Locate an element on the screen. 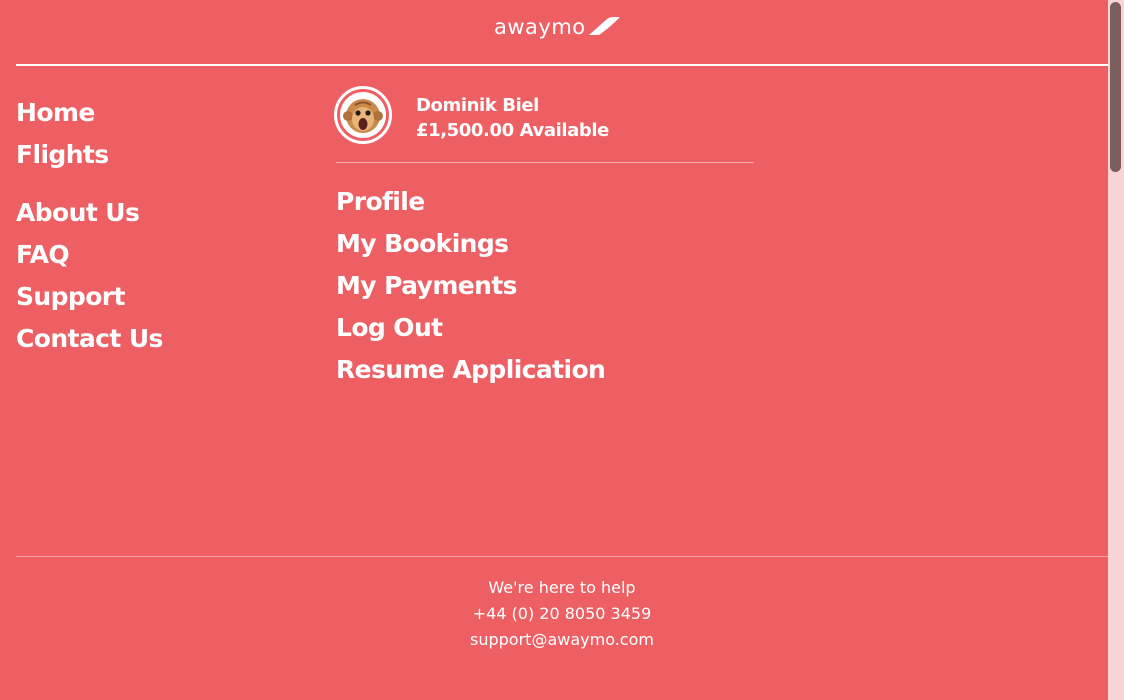 This screenshot has width=1124, height=700. footer-email: support@awaymo.com is located at coordinates (562, 640).